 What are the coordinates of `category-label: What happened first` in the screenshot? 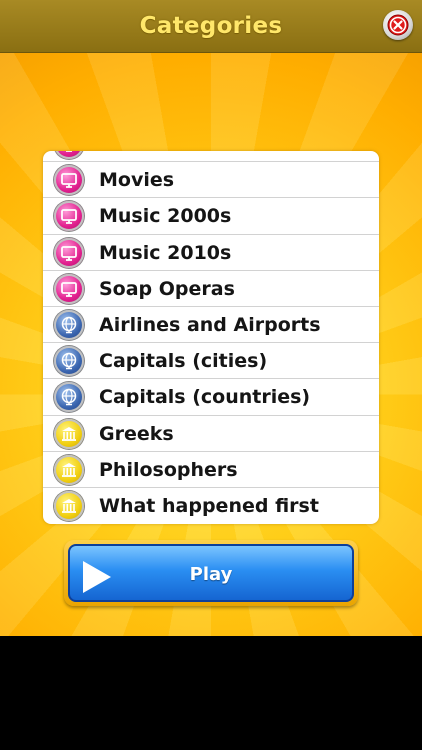 It's located at (209, 505).